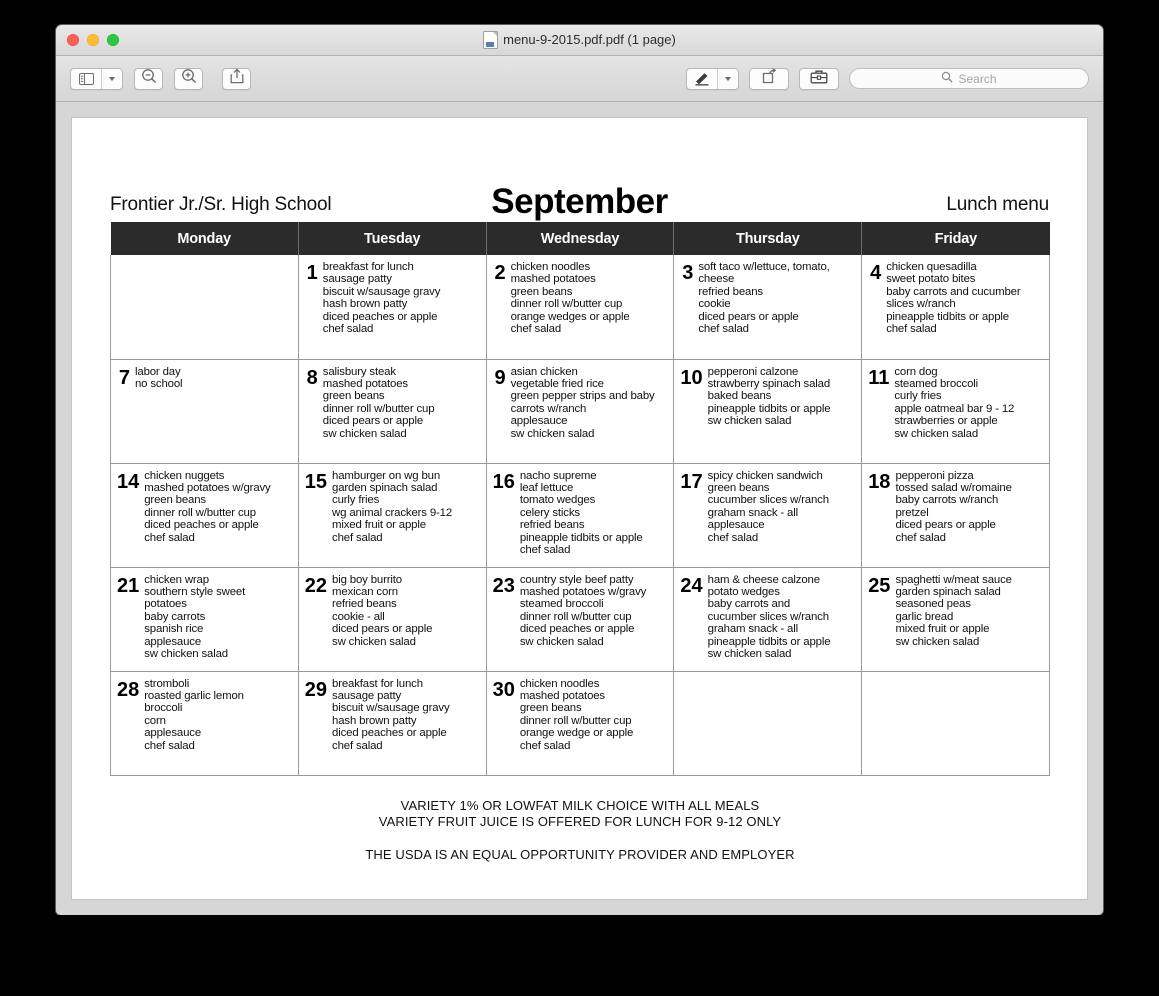  I want to click on weekday-header-wednesday: Wednesday, so click(580, 238).